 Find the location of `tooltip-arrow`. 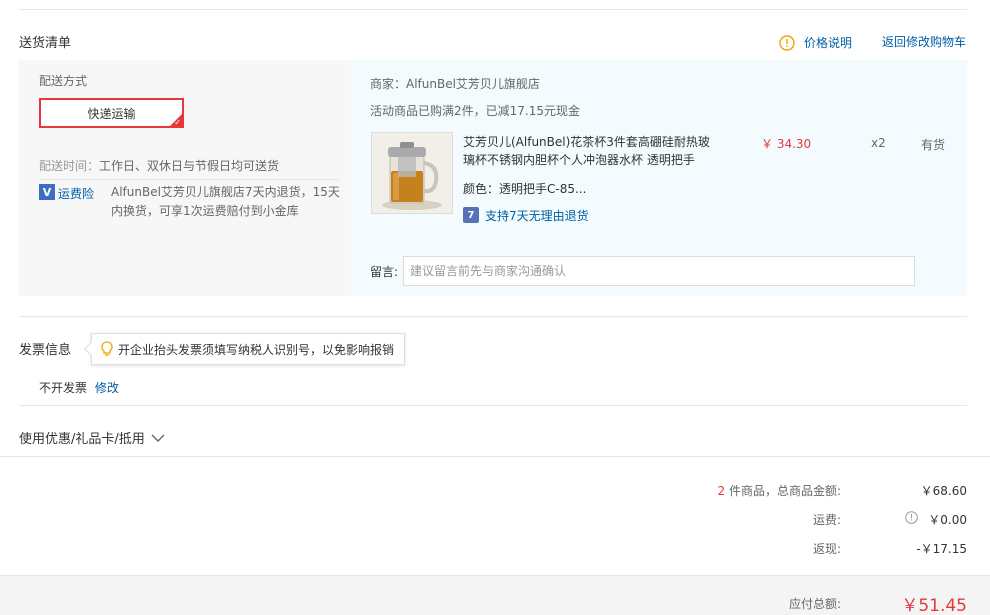

tooltip-arrow is located at coordinates (91, 349).